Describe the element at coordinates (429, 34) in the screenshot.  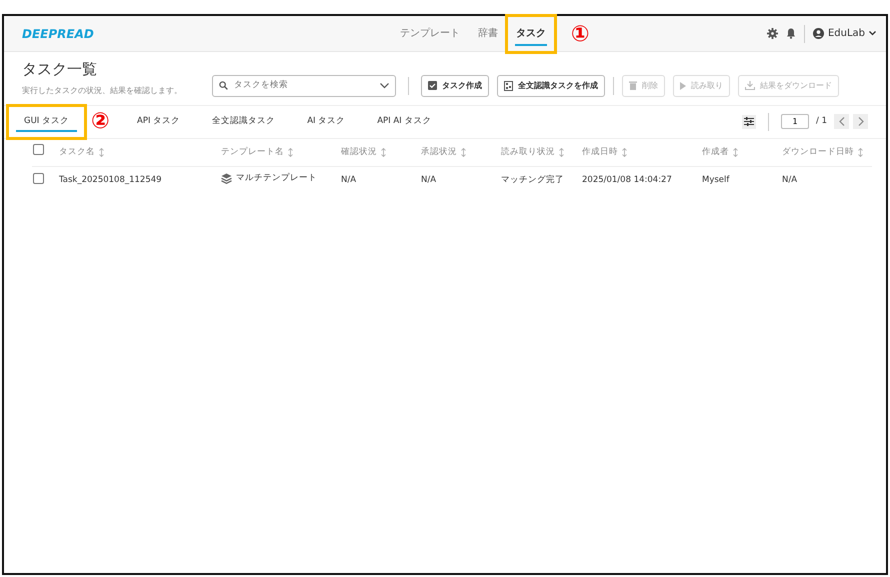
I see `nav-tab: テンプレート` at that location.